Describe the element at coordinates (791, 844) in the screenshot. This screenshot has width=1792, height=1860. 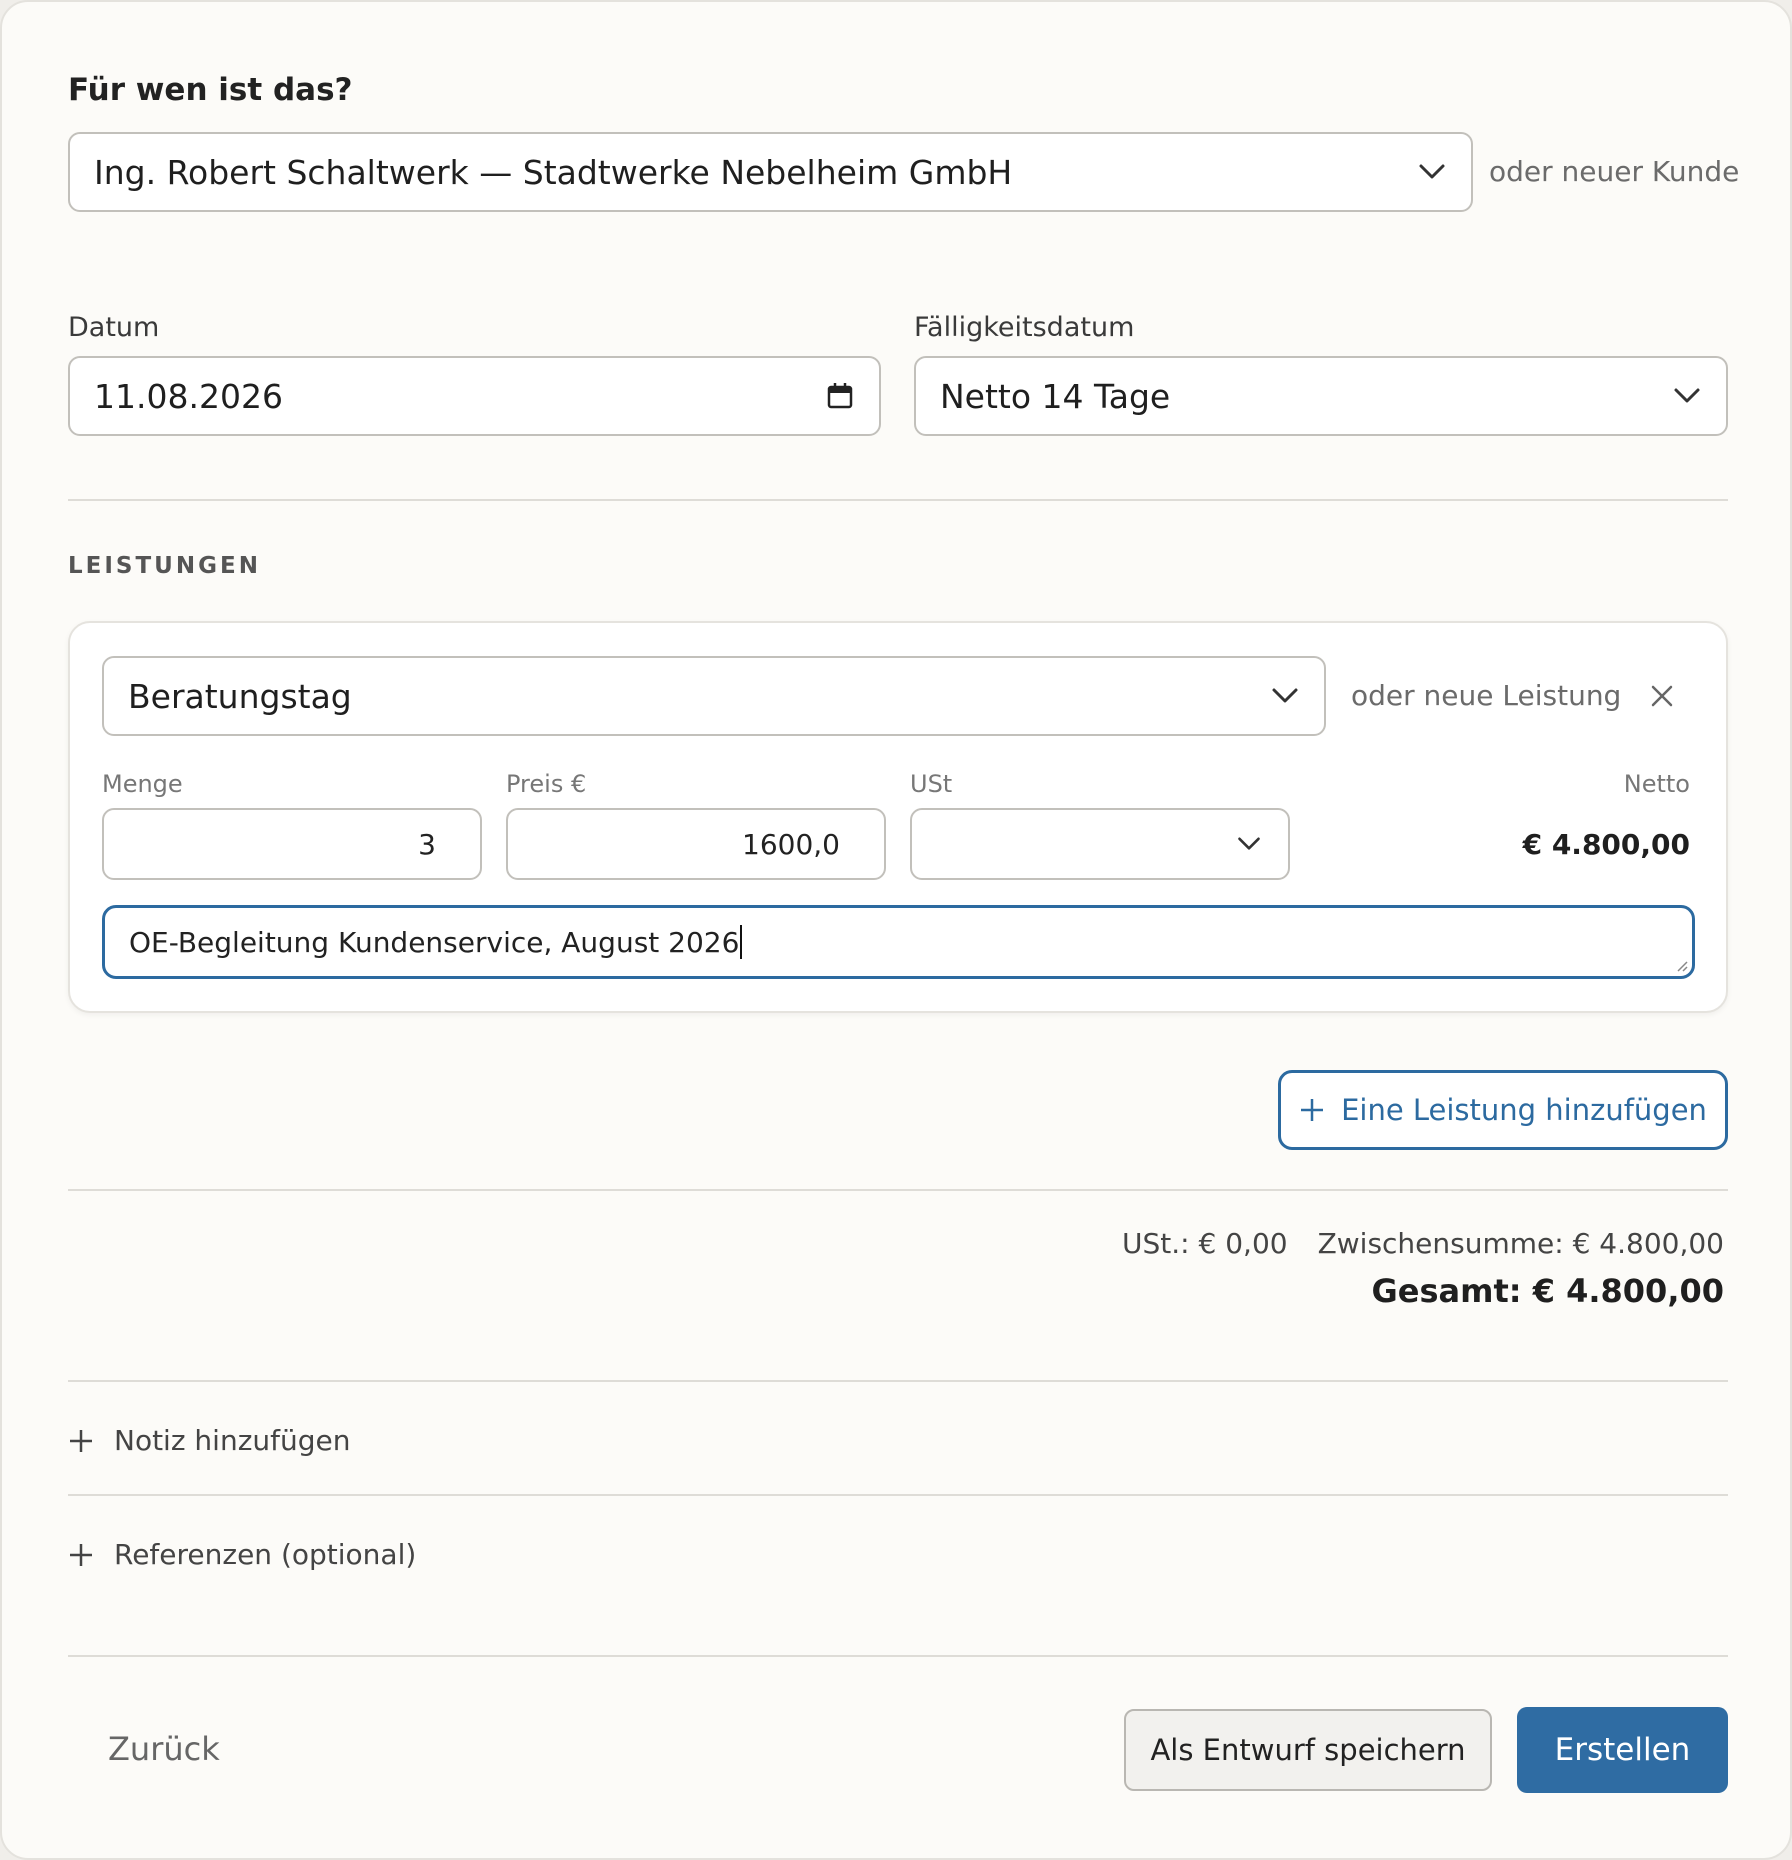
I see `price-value: 1600,0` at that location.